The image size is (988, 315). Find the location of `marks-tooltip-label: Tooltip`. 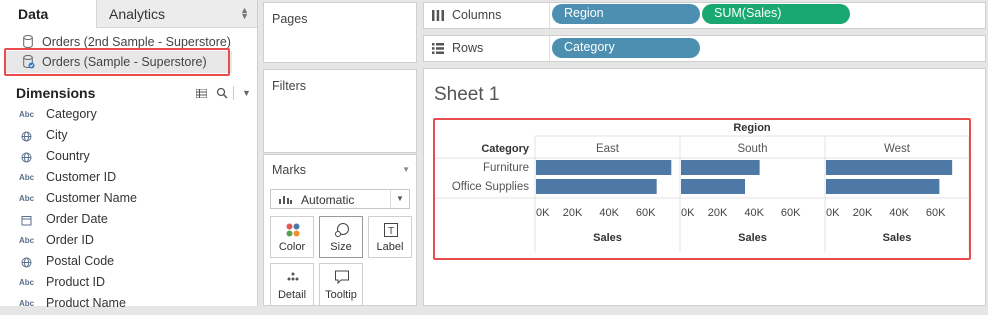

marks-tooltip-label: Tooltip is located at coordinates (341, 295).